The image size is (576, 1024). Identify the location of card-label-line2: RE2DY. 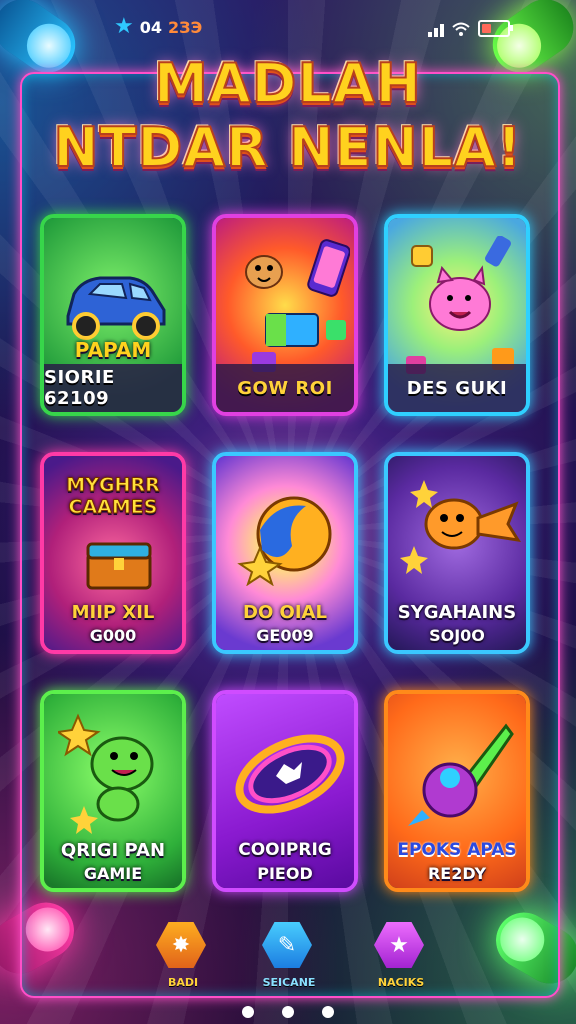
(457, 873).